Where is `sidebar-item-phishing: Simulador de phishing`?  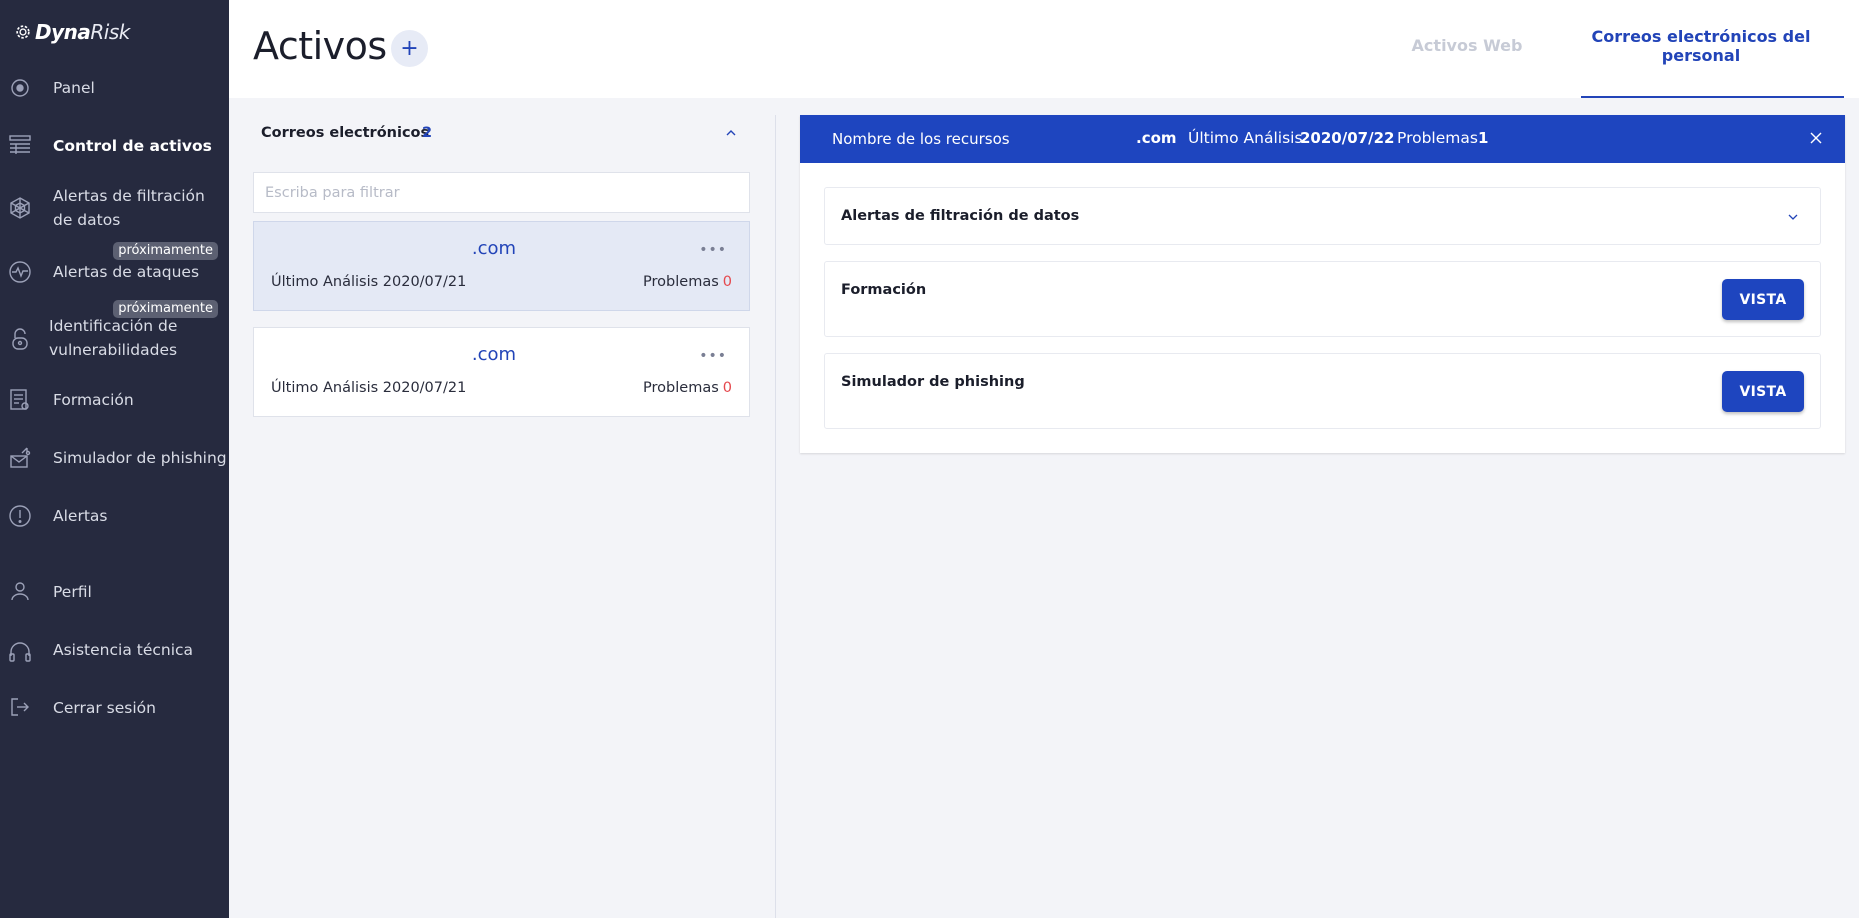 sidebar-item-phishing: Simulador de phishing is located at coordinates (114, 458).